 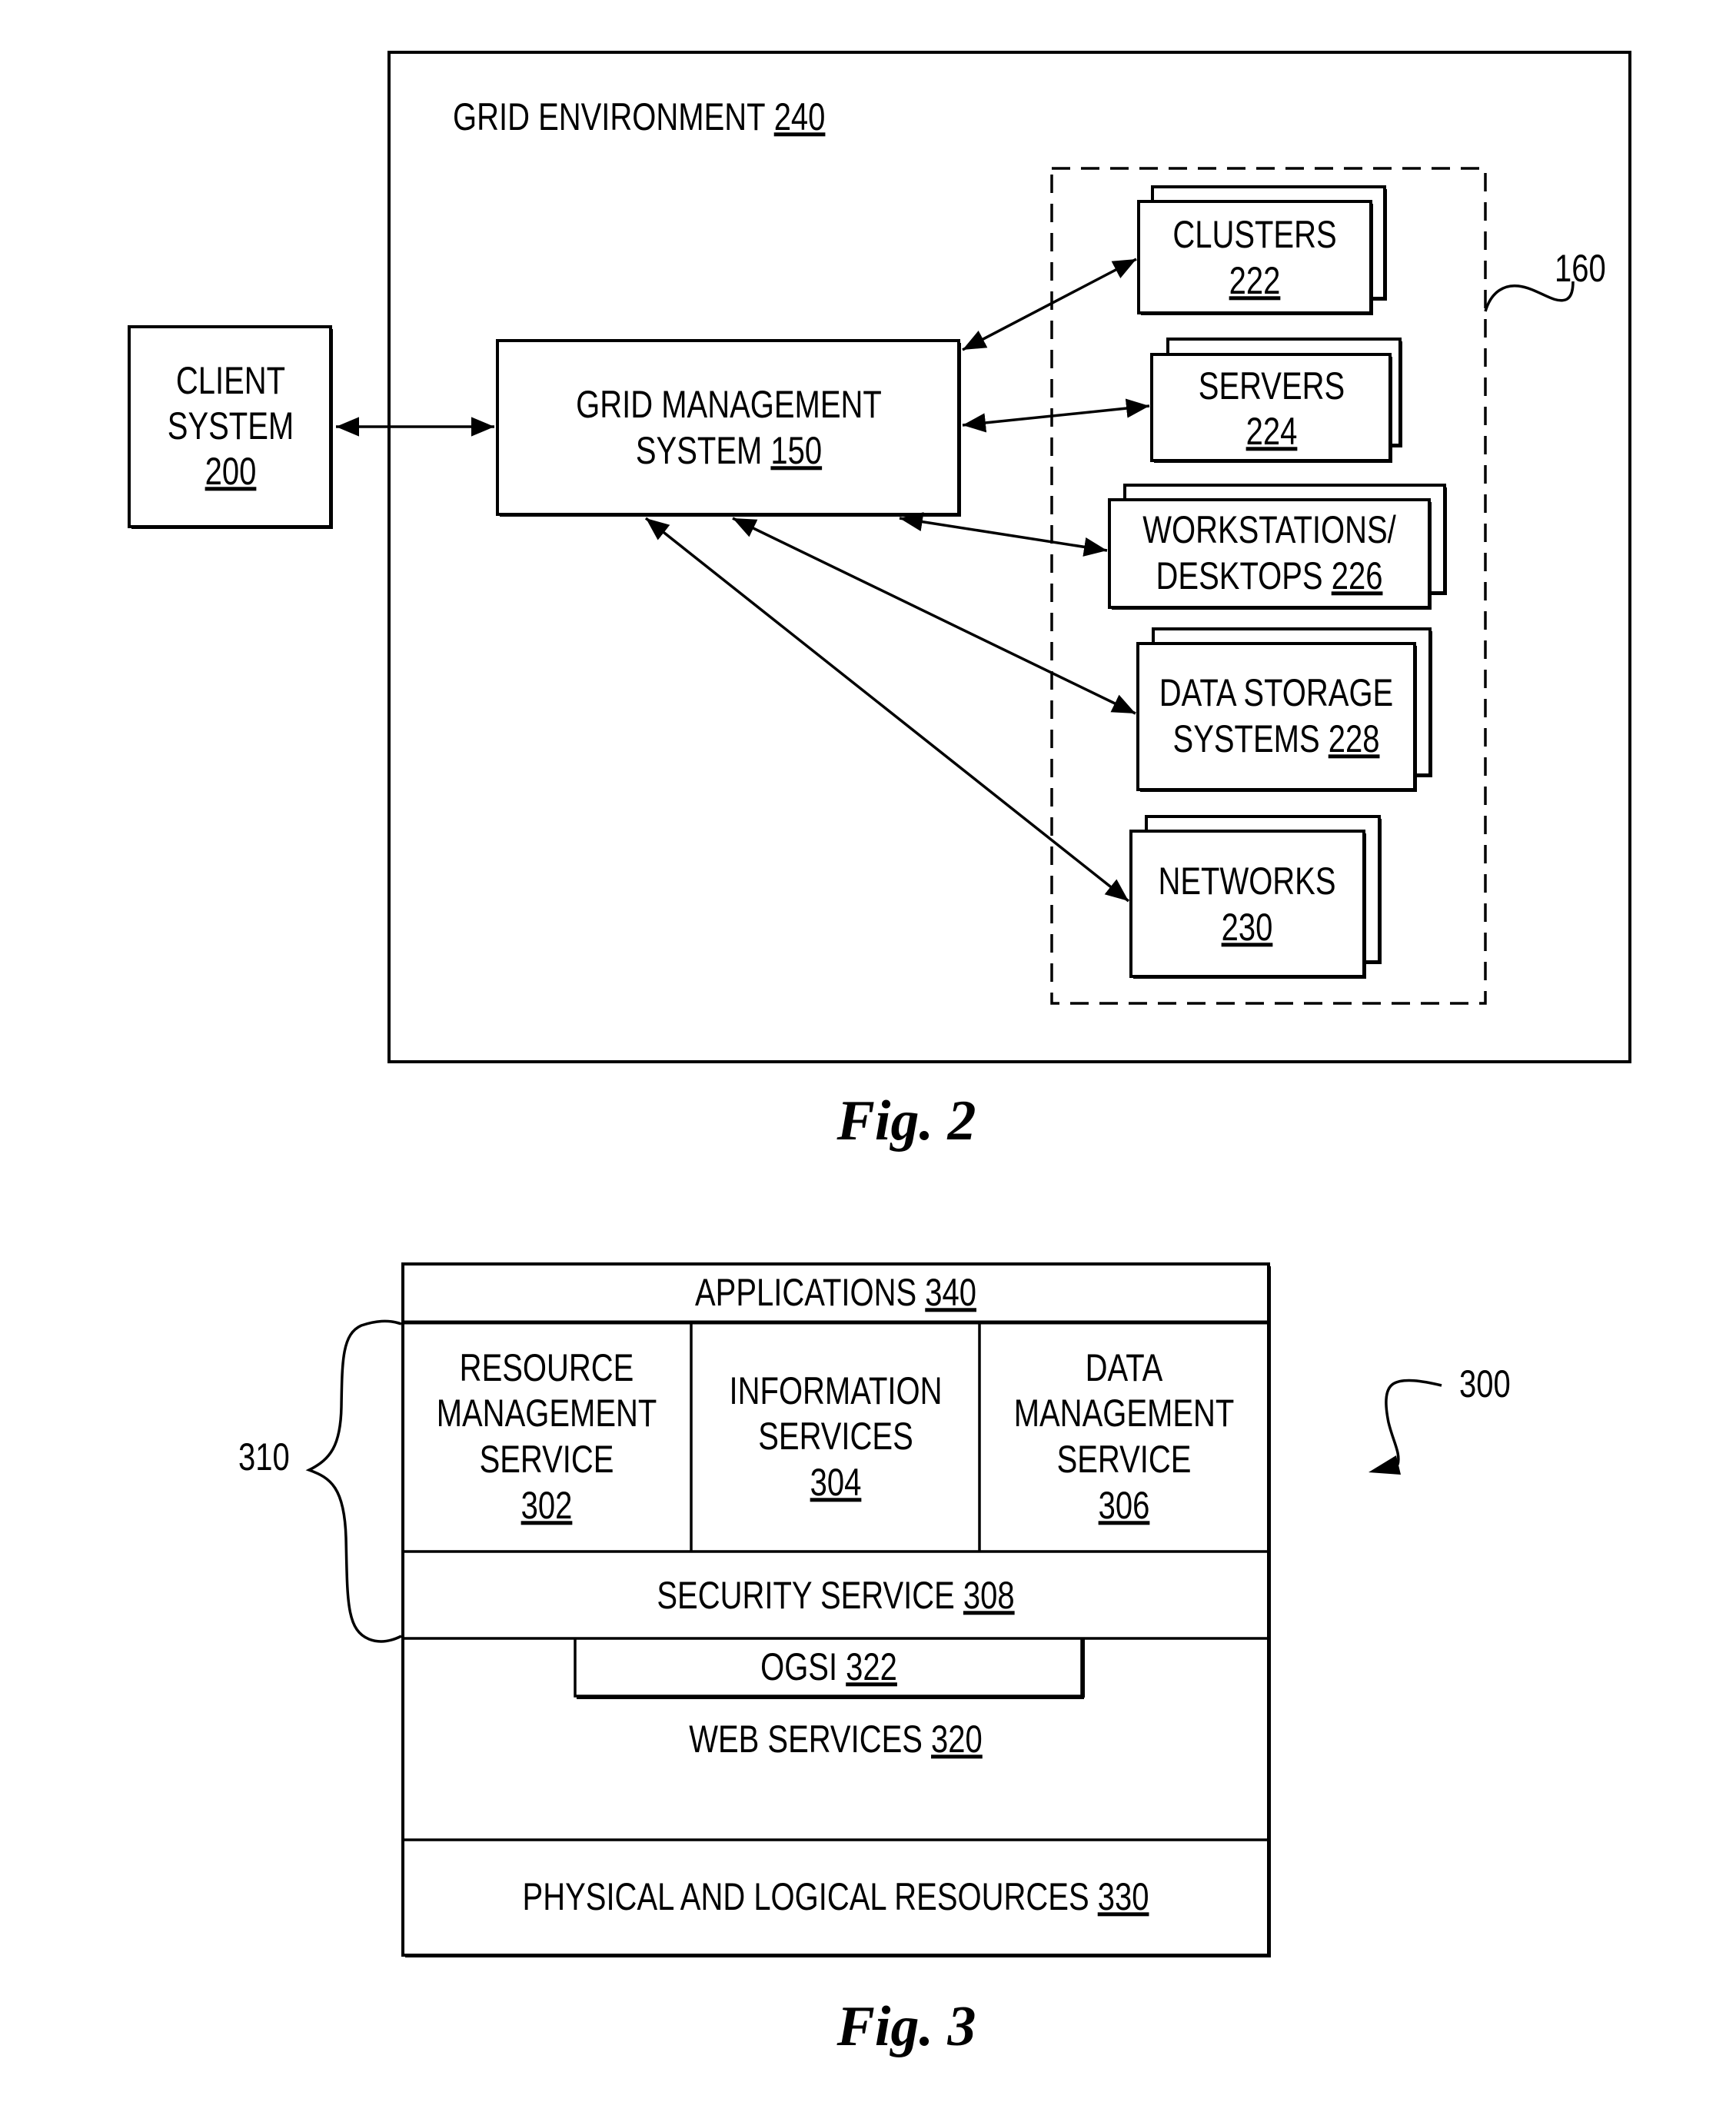 I want to click on grid-management-system-node: GRID MANAGEMENT SYSTEM 150, so click(x=728, y=428).